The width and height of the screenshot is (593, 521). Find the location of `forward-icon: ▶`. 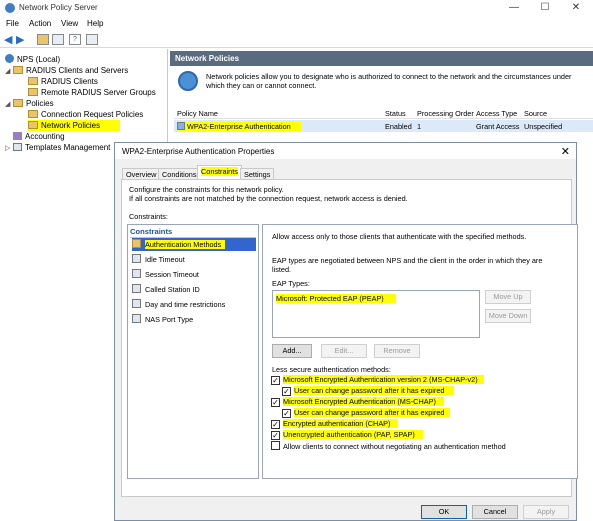

forward-icon: ▶ is located at coordinates (20, 39).